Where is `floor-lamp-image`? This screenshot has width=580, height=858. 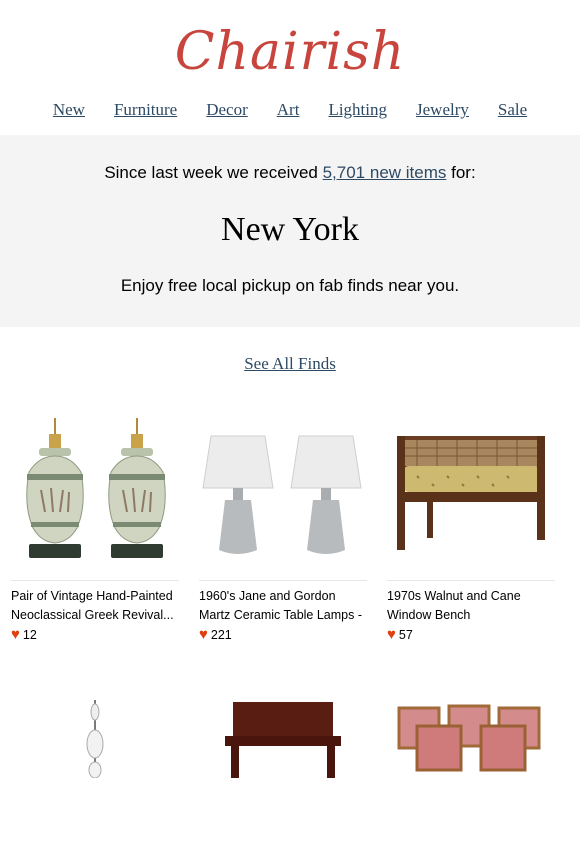 floor-lamp-image is located at coordinates (95, 778).